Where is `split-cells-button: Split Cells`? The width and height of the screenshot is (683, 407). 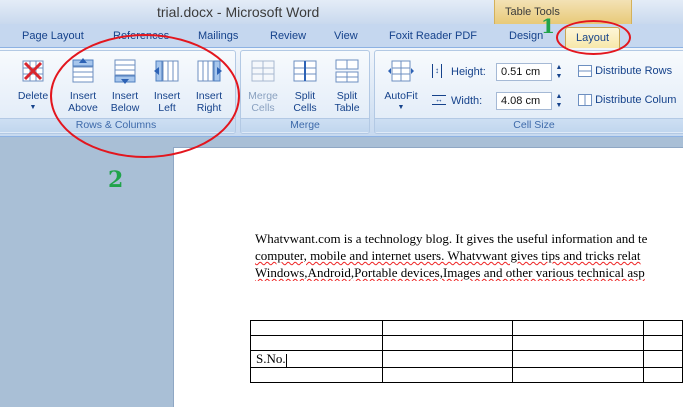
split-cells-button: Split Cells is located at coordinates (305, 85).